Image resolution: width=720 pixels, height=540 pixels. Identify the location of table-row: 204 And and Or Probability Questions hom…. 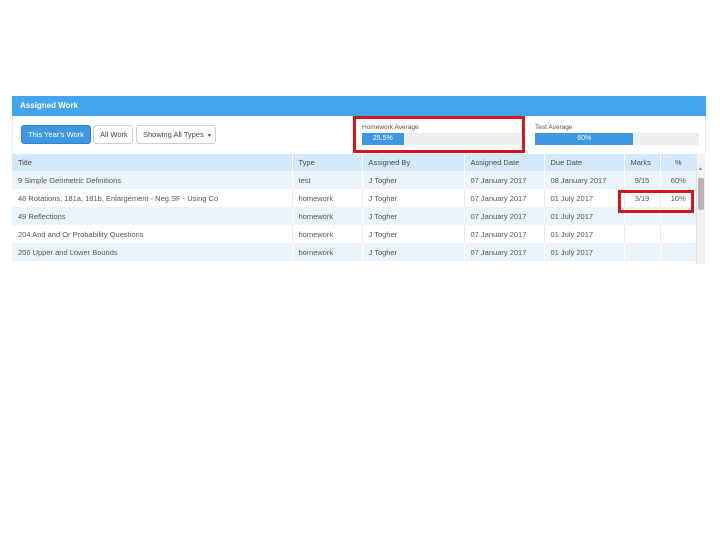
(354, 234).